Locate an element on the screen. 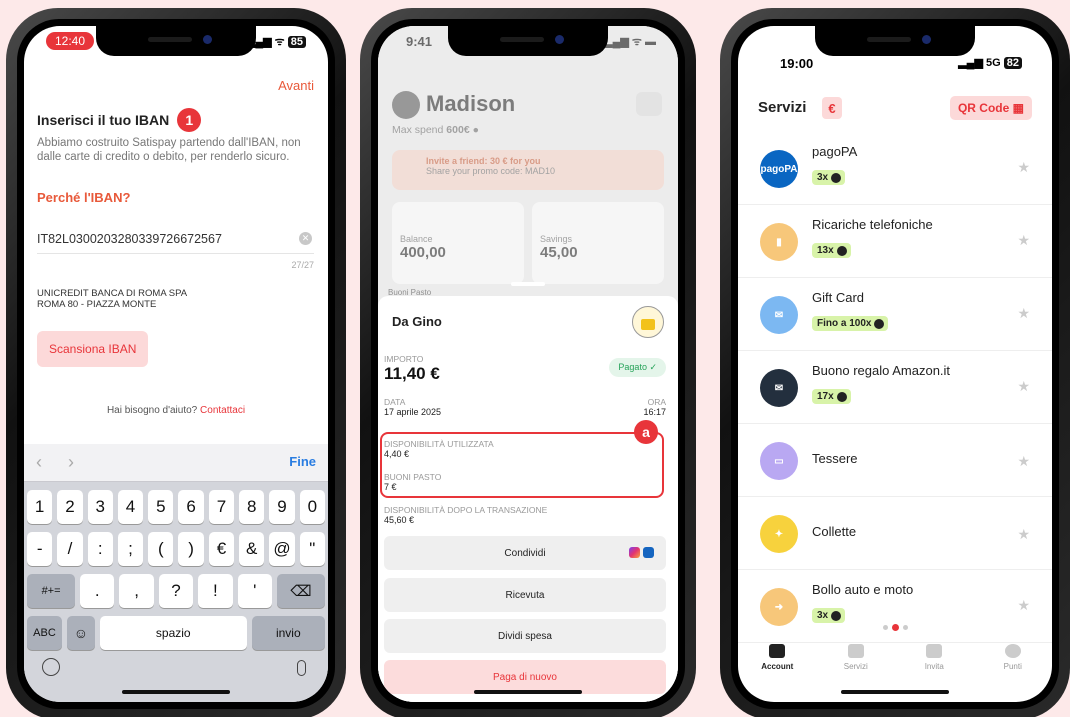 The image size is (1070, 717). backspace-icon: ⌫ is located at coordinates (301, 591).